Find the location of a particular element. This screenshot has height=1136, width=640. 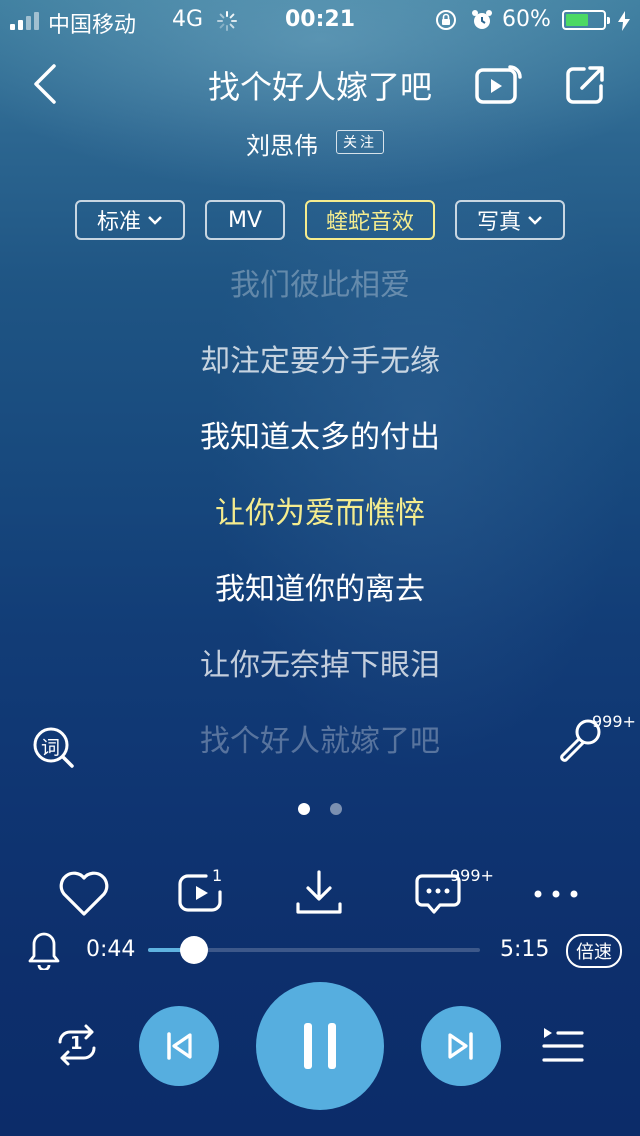

song-title: 找个好人嫁了吧 is located at coordinates (319, 87).